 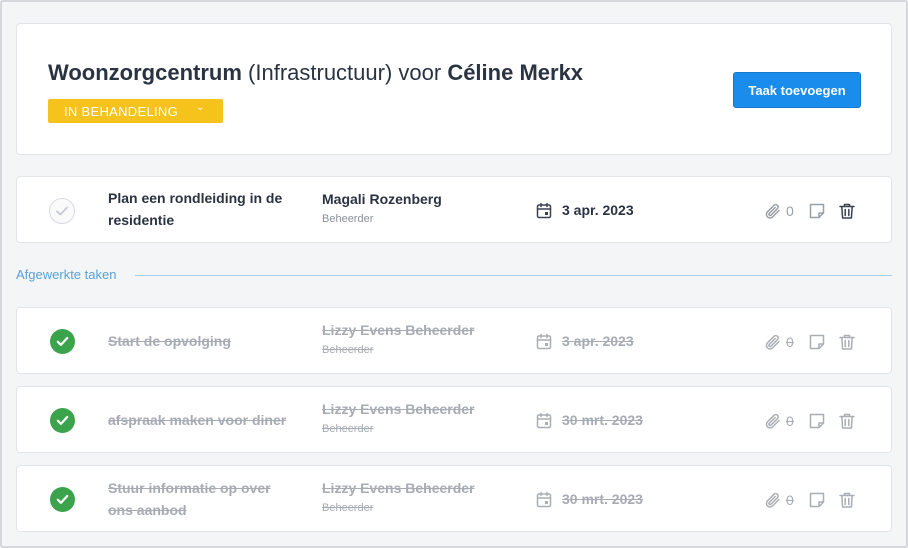 I want to click on title-facility: Woonzorgcentrum, so click(x=145, y=72).